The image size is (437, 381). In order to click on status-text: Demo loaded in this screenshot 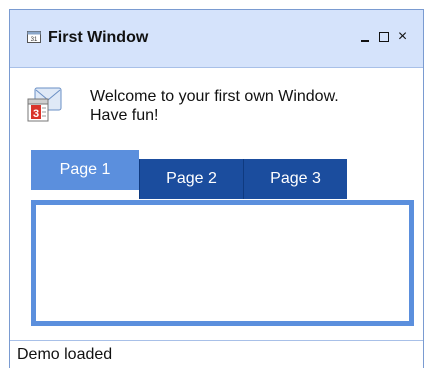, I will do `click(65, 354)`.